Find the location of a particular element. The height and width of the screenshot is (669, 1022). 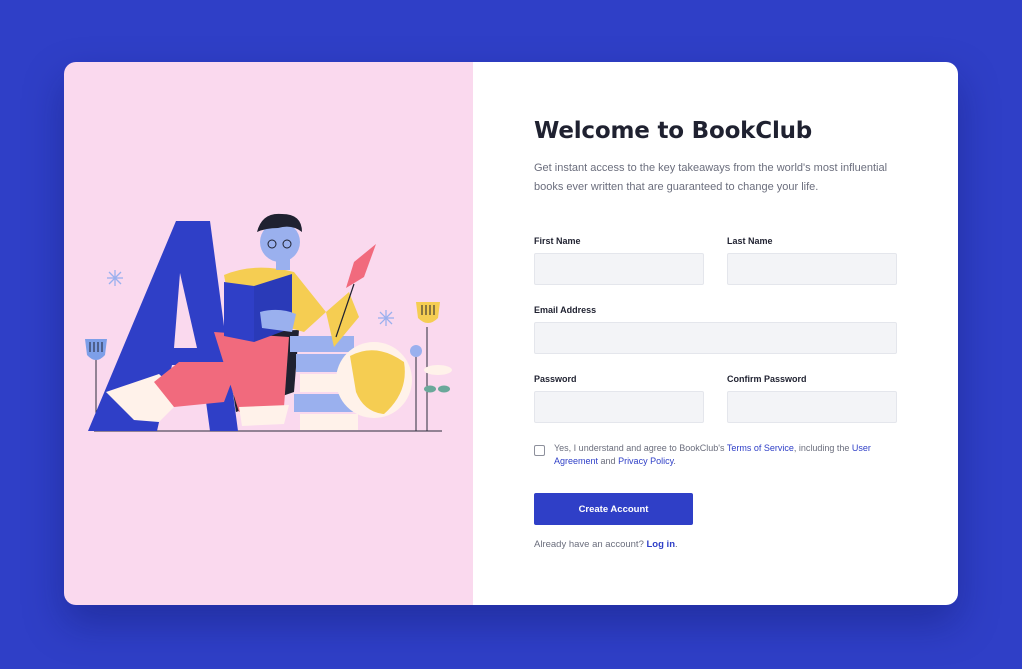

password-field is located at coordinates (619, 407).